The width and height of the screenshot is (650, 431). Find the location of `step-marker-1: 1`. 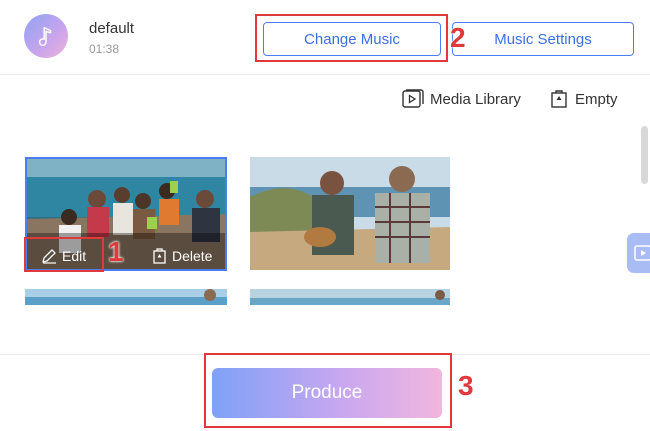

step-marker-1: 1 is located at coordinates (116, 251).